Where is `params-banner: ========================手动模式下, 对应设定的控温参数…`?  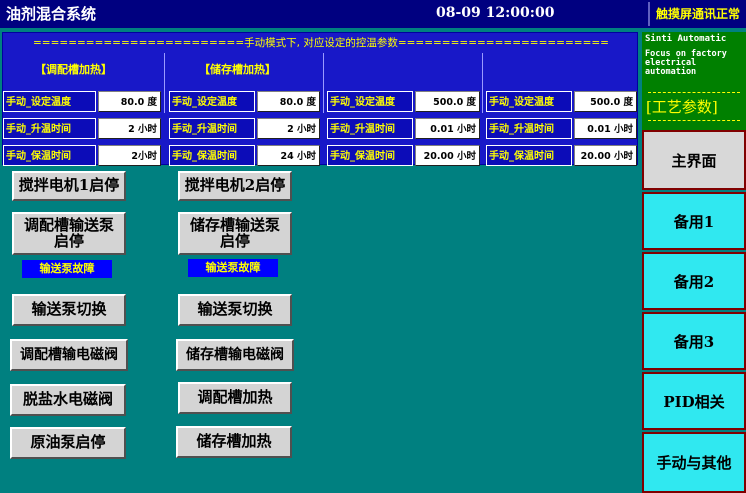
params-banner: ========================手动模式下, 对应设定的控温参数… is located at coordinates (321, 43).